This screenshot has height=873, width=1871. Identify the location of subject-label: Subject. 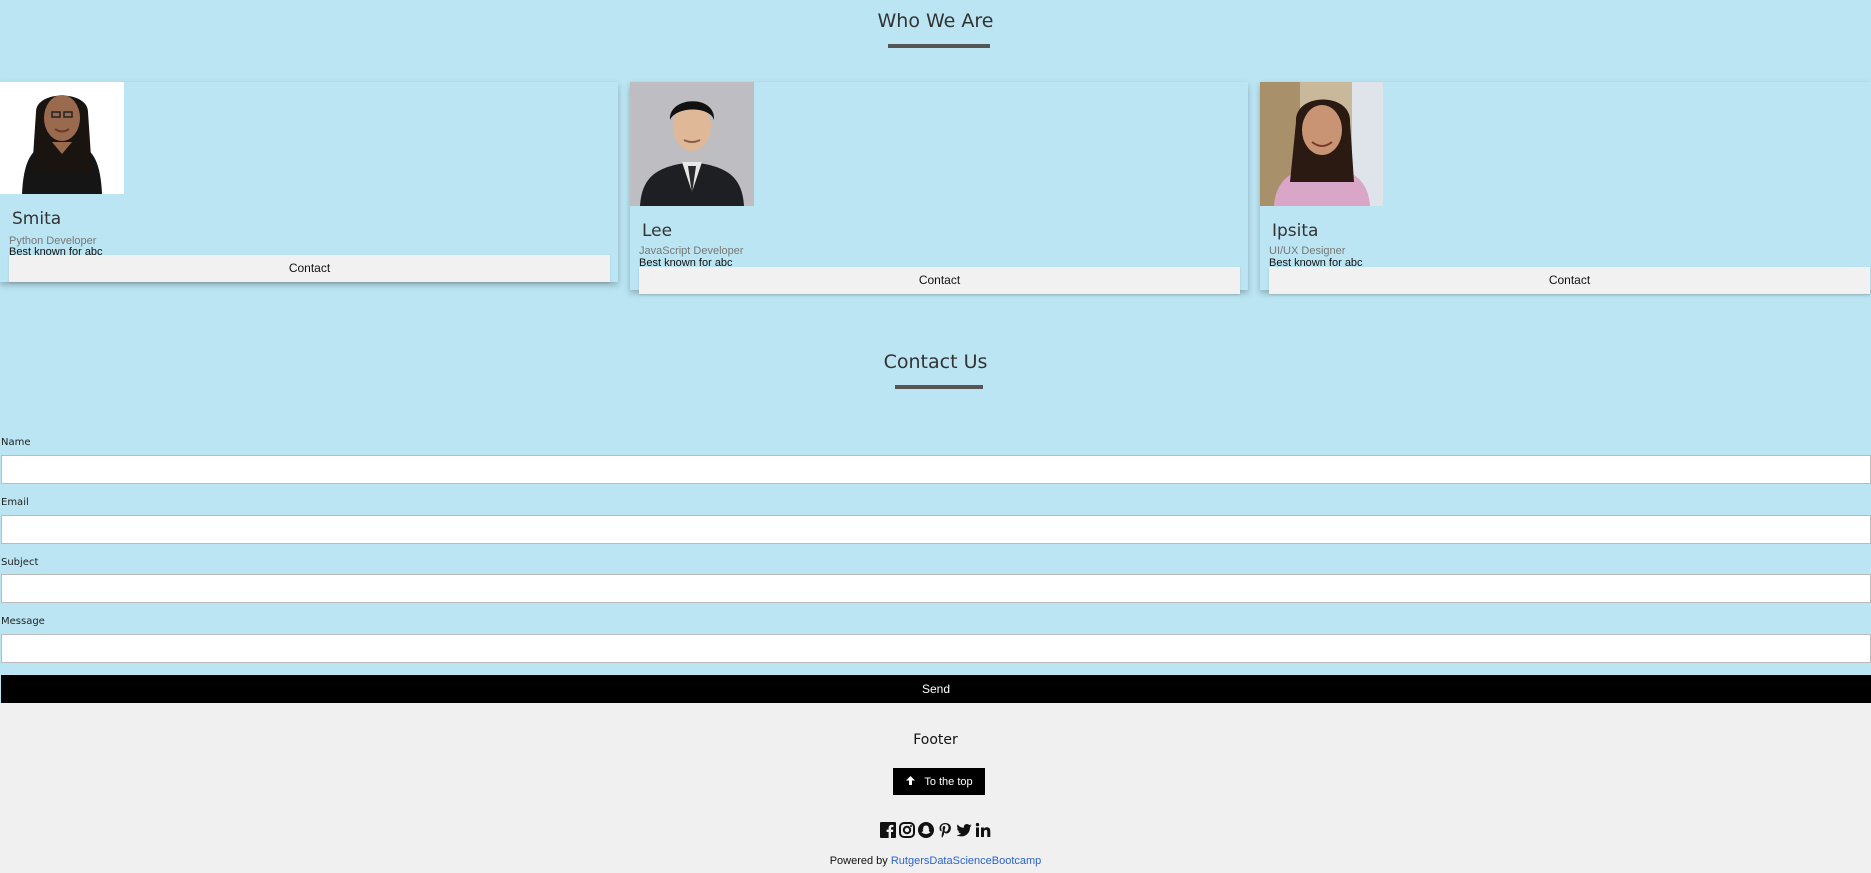
(20, 562).